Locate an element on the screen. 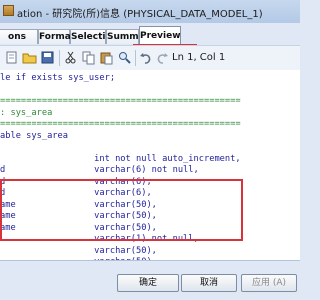 The image size is (320, 300). copy-icon is located at coordinates (88, 57).